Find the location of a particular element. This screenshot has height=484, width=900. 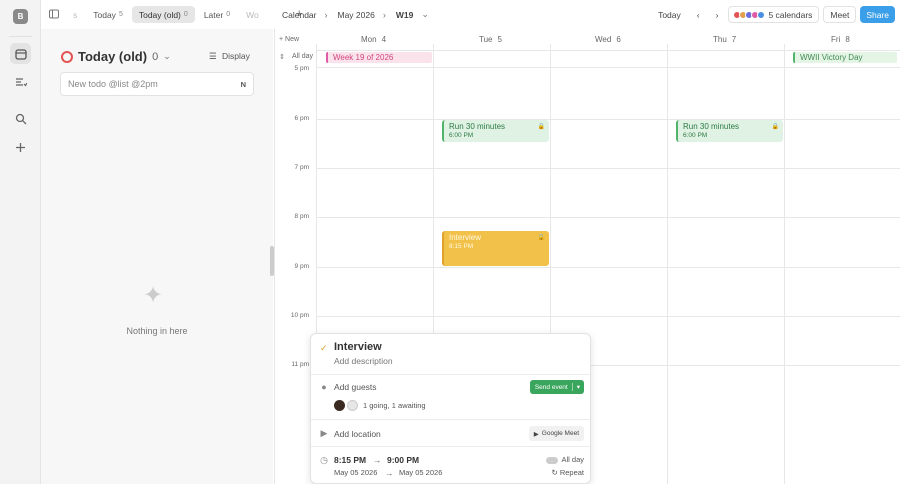

end-time-field: 9:00 PM is located at coordinates (403, 460).